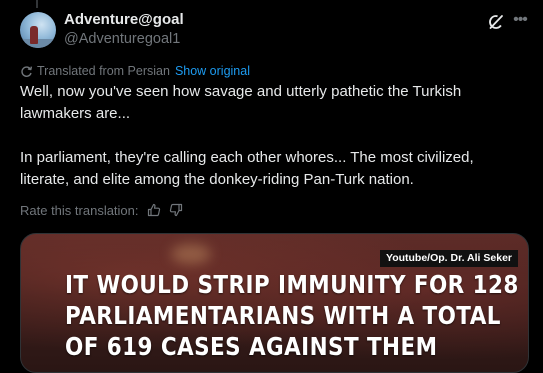 This screenshot has width=543, height=373. What do you see at coordinates (251, 346) in the screenshot?
I see `media-caption-line: OF 619 CASES AGAINST THEM` at bounding box center [251, 346].